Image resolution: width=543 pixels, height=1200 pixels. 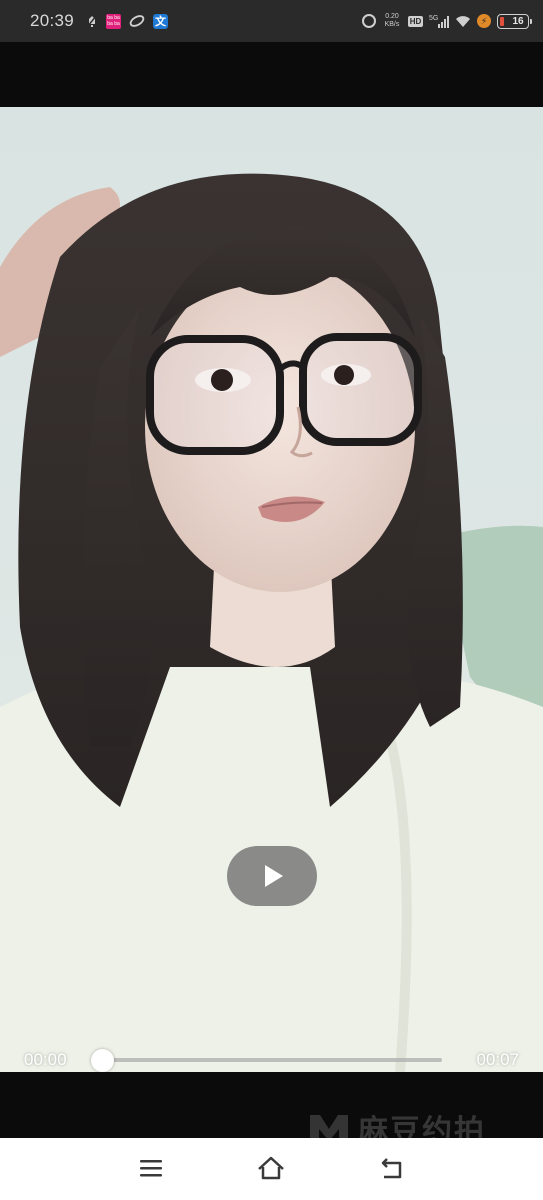 I want to click on mute-icon, so click(x=92, y=21).